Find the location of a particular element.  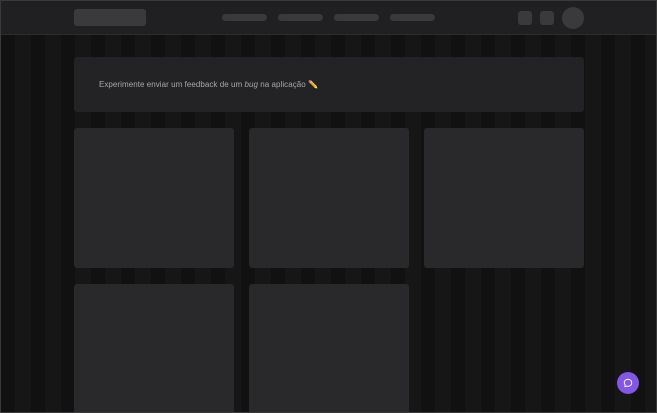

banner-text-start: Experimente enviar um feedback de um is located at coordinates (172, 84).